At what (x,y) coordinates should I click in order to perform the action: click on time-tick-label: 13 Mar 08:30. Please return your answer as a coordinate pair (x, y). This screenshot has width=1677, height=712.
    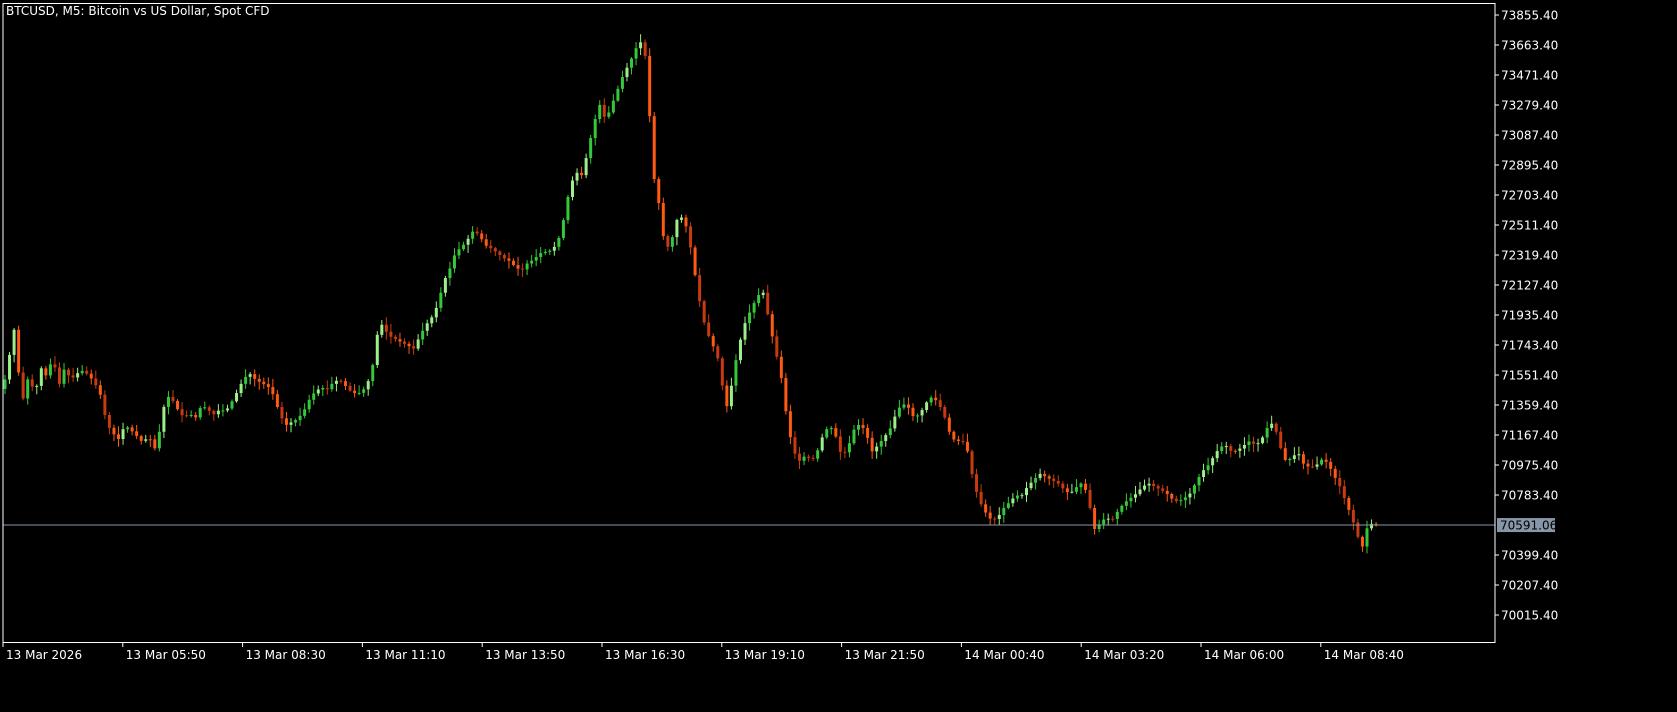
    Looking at the image, I should click on (286, 655).